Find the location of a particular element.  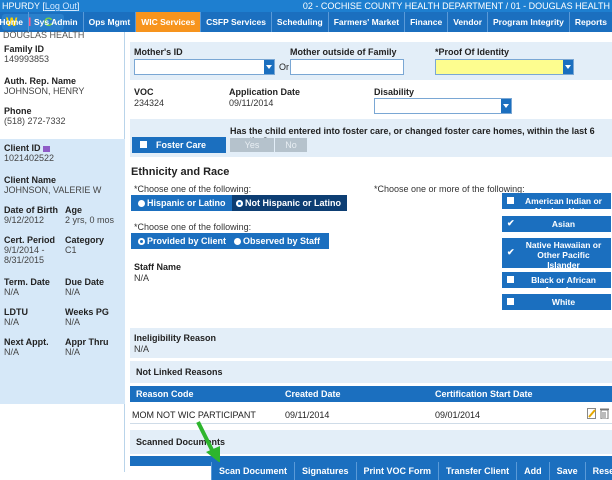

race-option: Black or African American is located at coordinates (556, 283).